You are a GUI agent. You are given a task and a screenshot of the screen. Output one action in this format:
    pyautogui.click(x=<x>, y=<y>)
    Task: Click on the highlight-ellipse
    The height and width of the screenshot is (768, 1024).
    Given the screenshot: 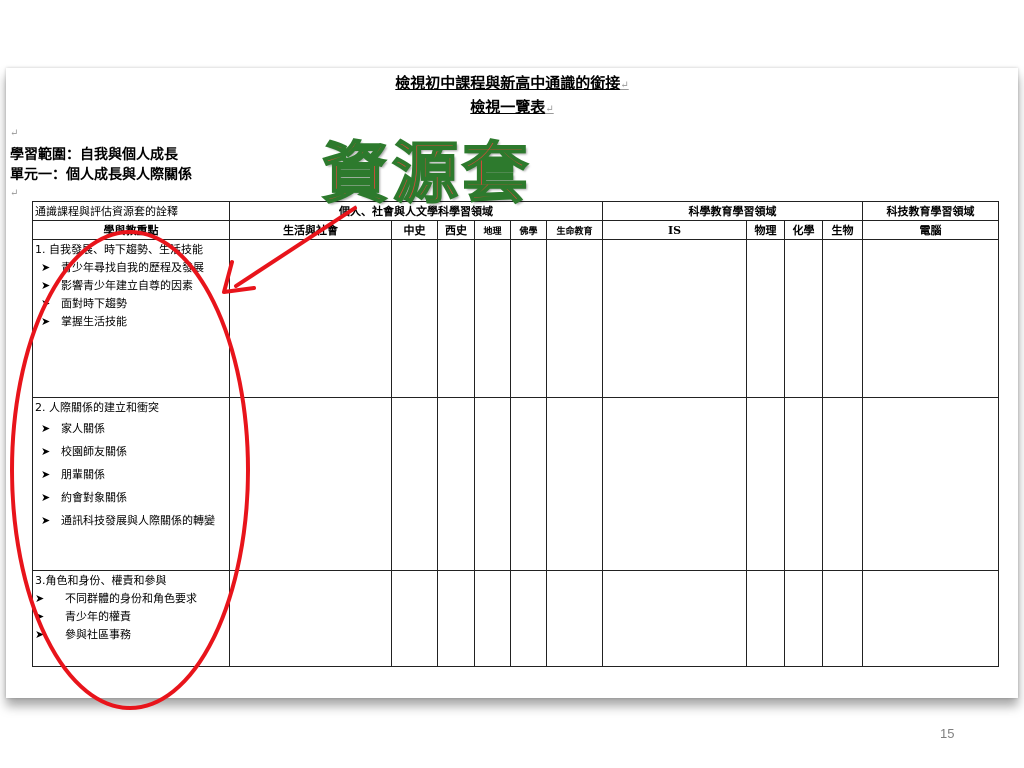 What is the action you would take?
    pyautogui.click(x=130, y=470)
    